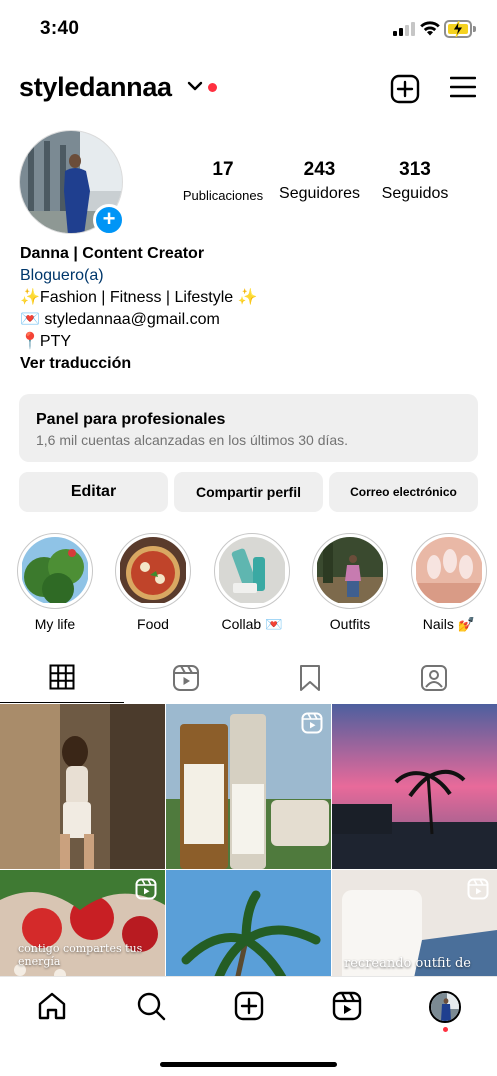 The image size is (497, 1076). What do you see at coordinates (249, 1006) in the screenshot?
I see `create-post-icon` at bounding box center [249, 1006].